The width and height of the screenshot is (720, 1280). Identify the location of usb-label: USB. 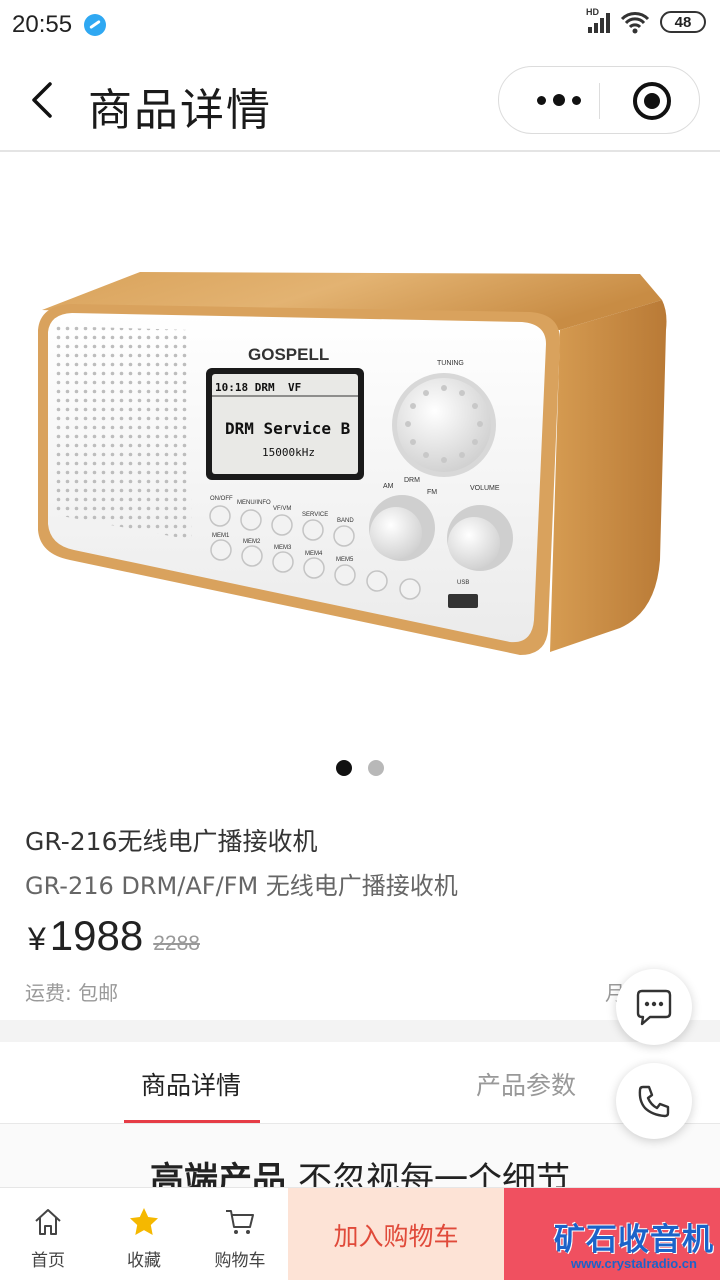
(463, 583).